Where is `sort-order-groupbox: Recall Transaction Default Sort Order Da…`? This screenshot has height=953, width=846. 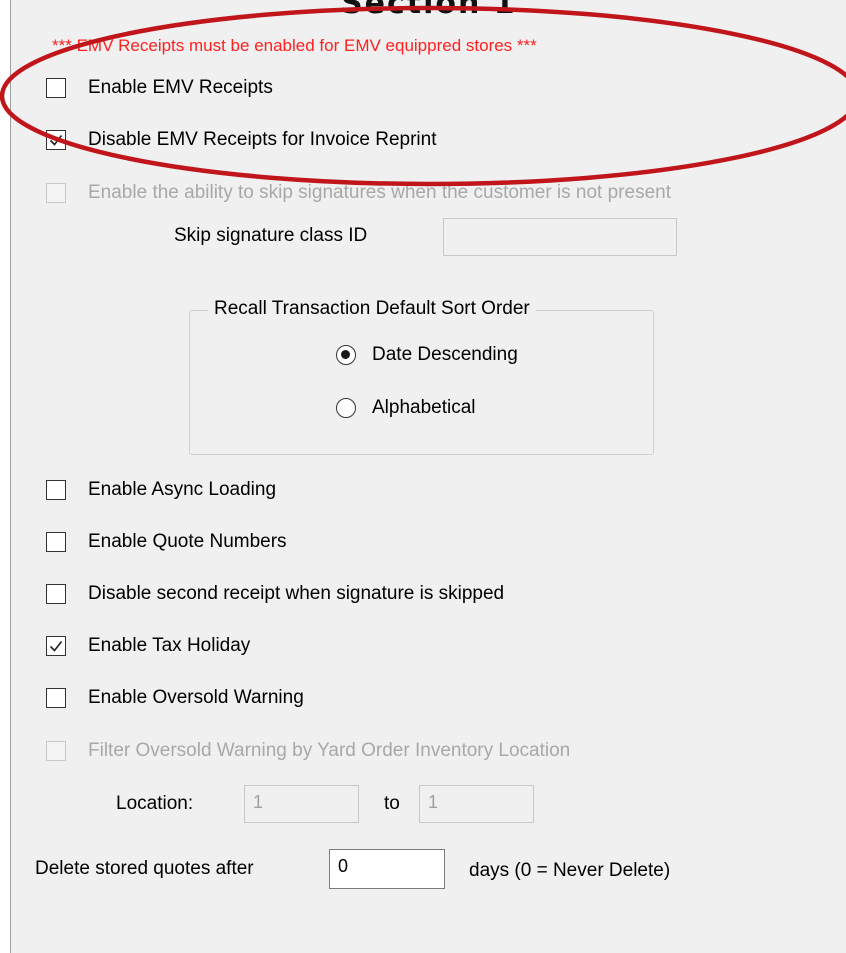 sort-order-groupbox: Recall Transaction Default Sort Order Da… is located at coordinates (421, 376).